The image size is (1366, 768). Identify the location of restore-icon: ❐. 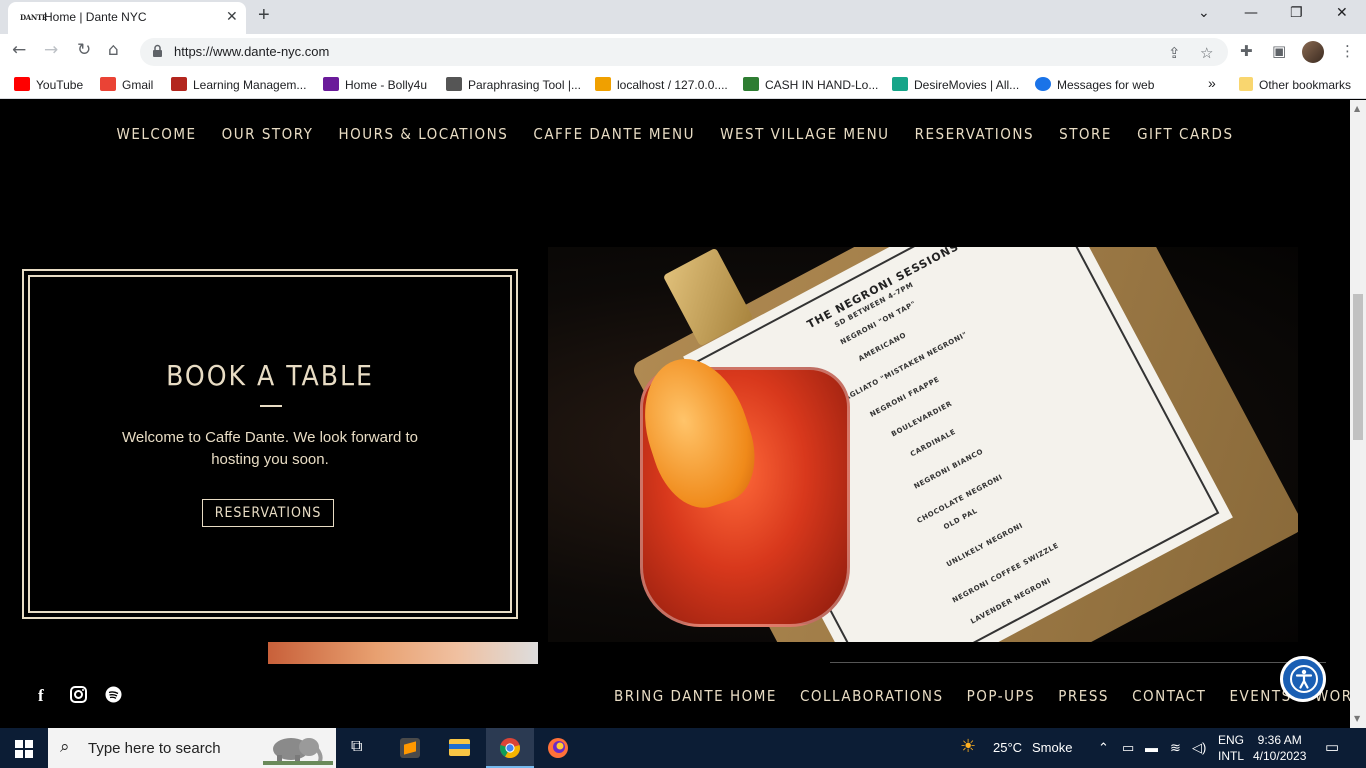
(1296, 13).